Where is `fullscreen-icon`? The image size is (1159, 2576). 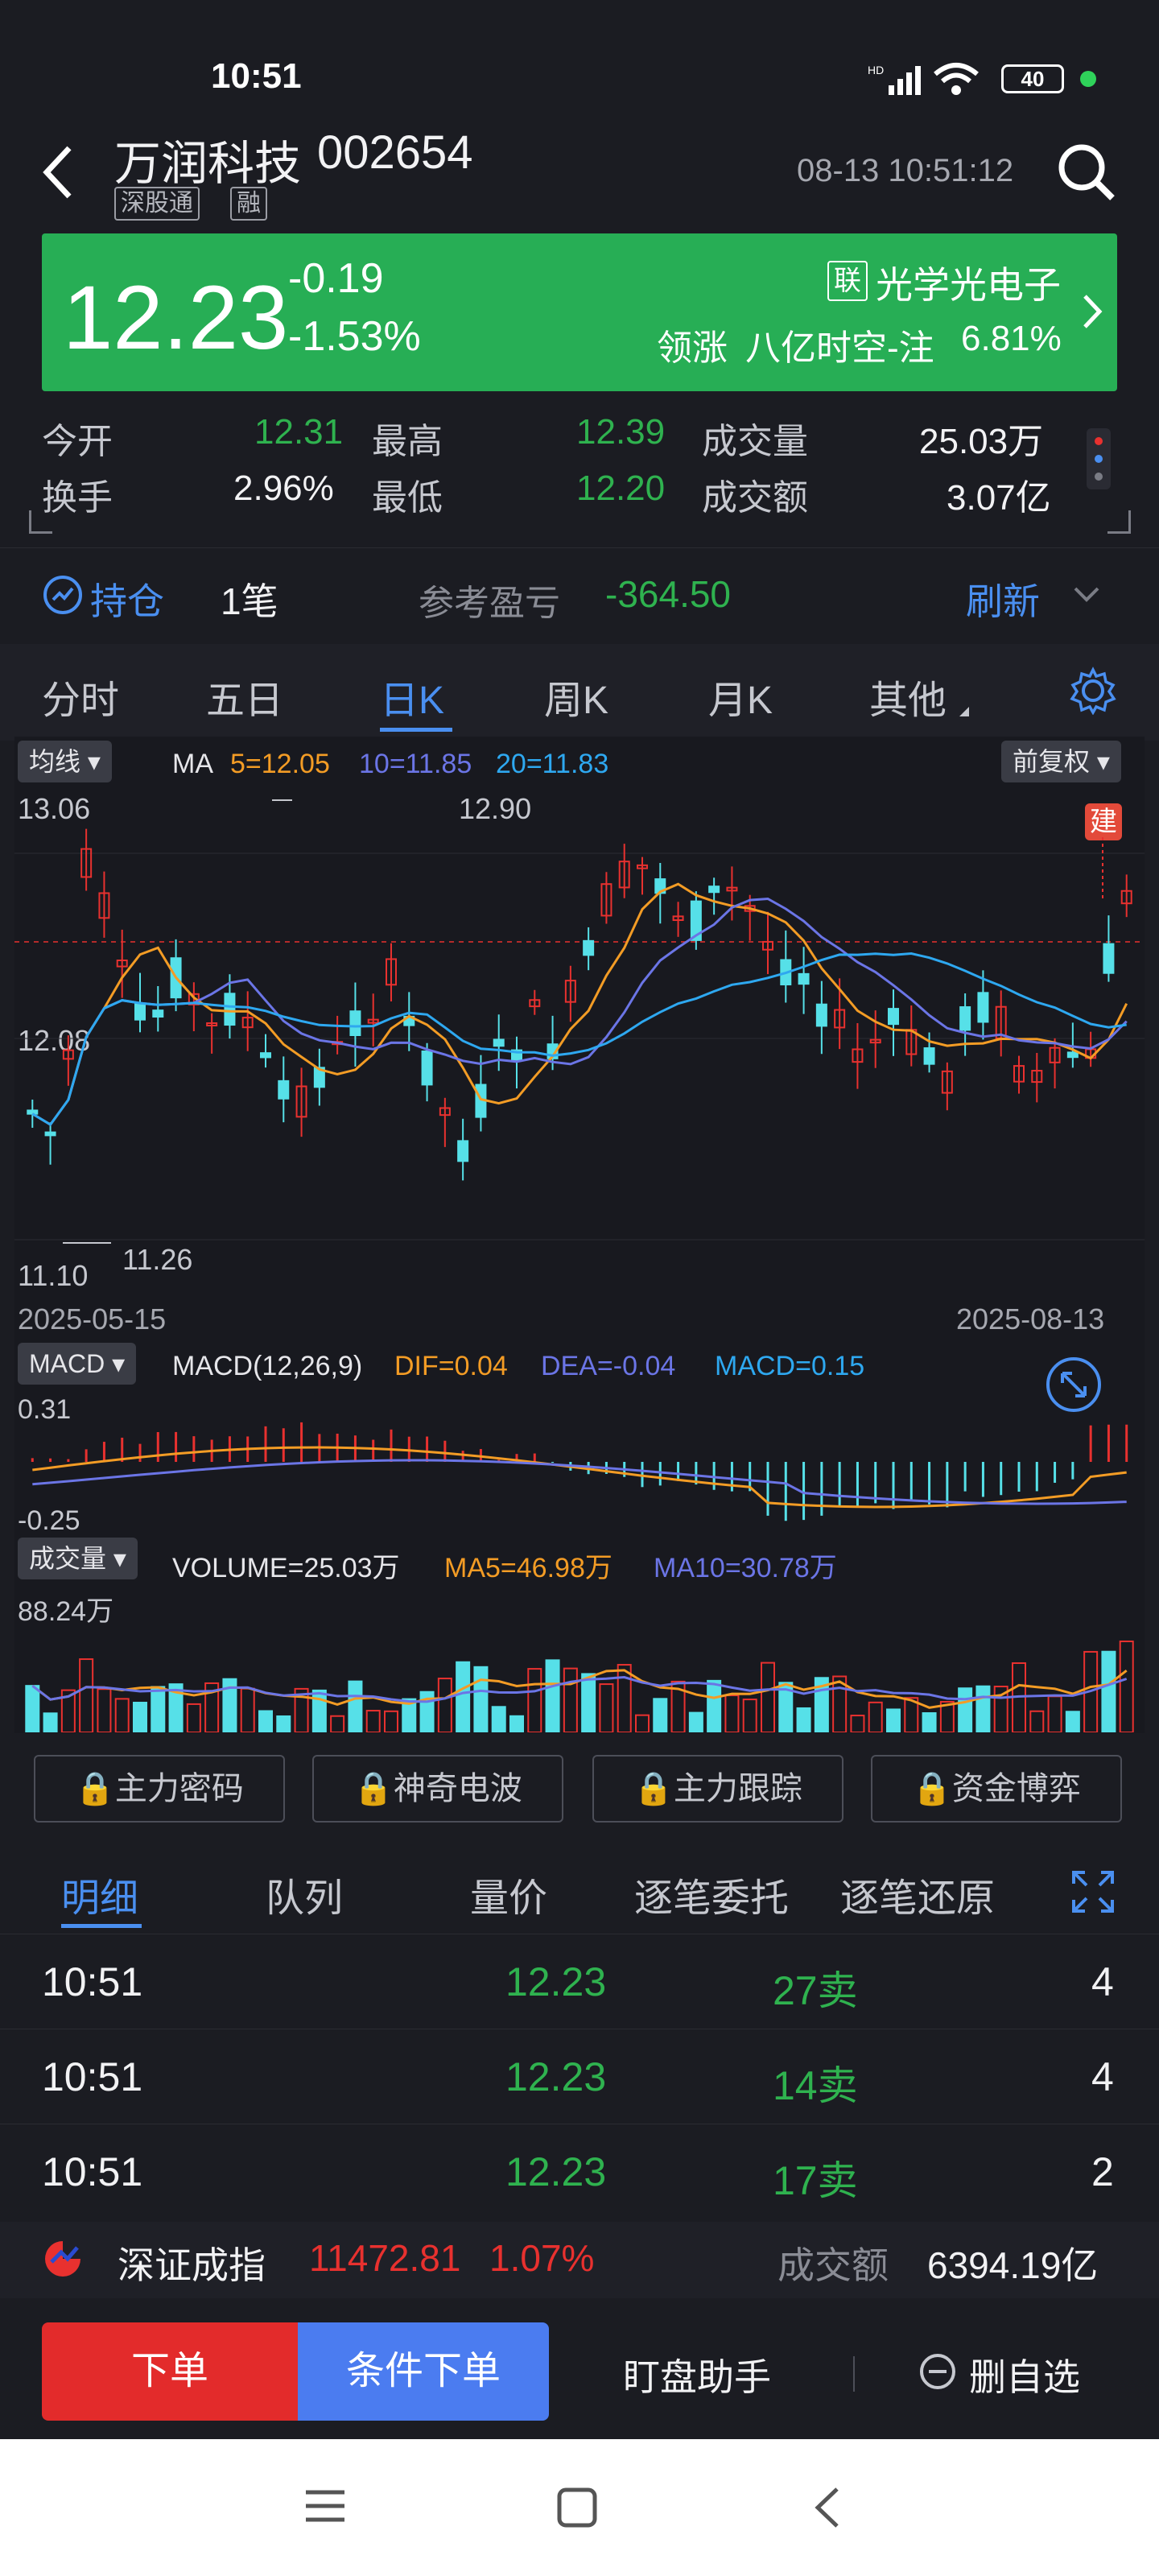 fullscreen-icon is located at coordinates (1093, 1893).